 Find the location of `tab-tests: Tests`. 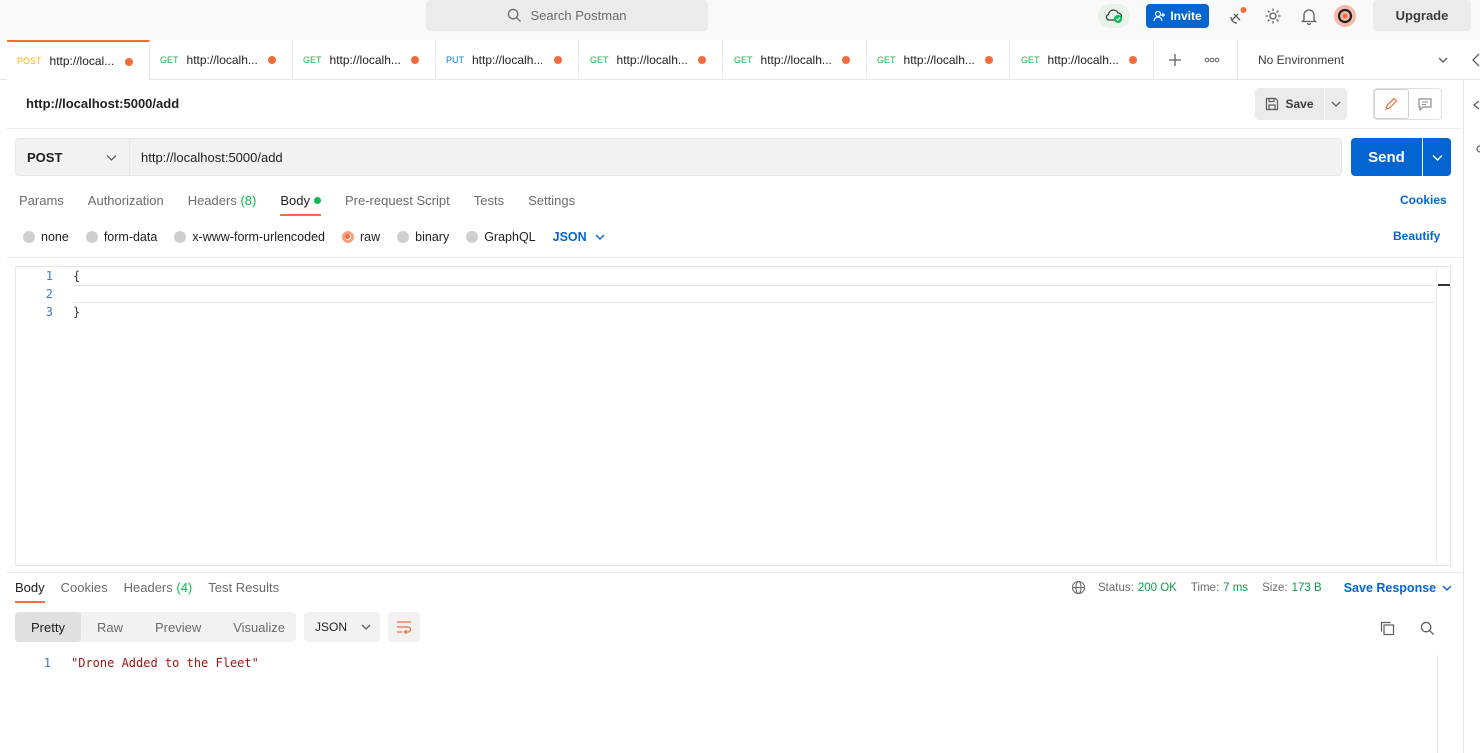

tab-tests: Tests is located at coordinates (489, 201).